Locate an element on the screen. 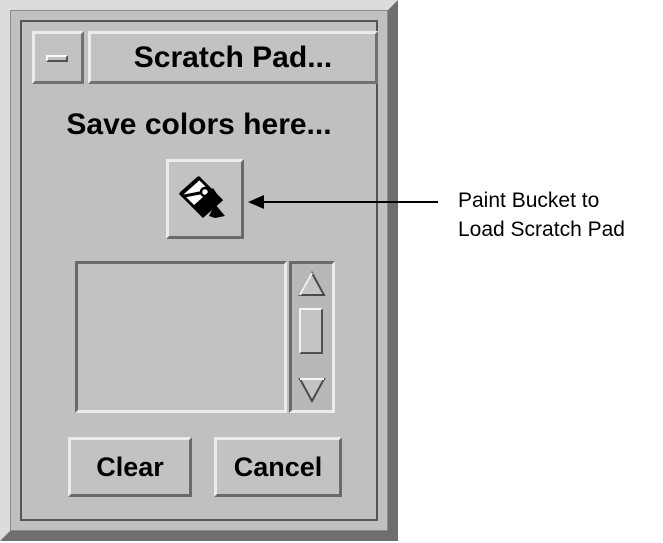 Image resolution: width=663 pixels, height=543 pixels. cancel-button-label: Cancel is located at coordinates (278, 466).